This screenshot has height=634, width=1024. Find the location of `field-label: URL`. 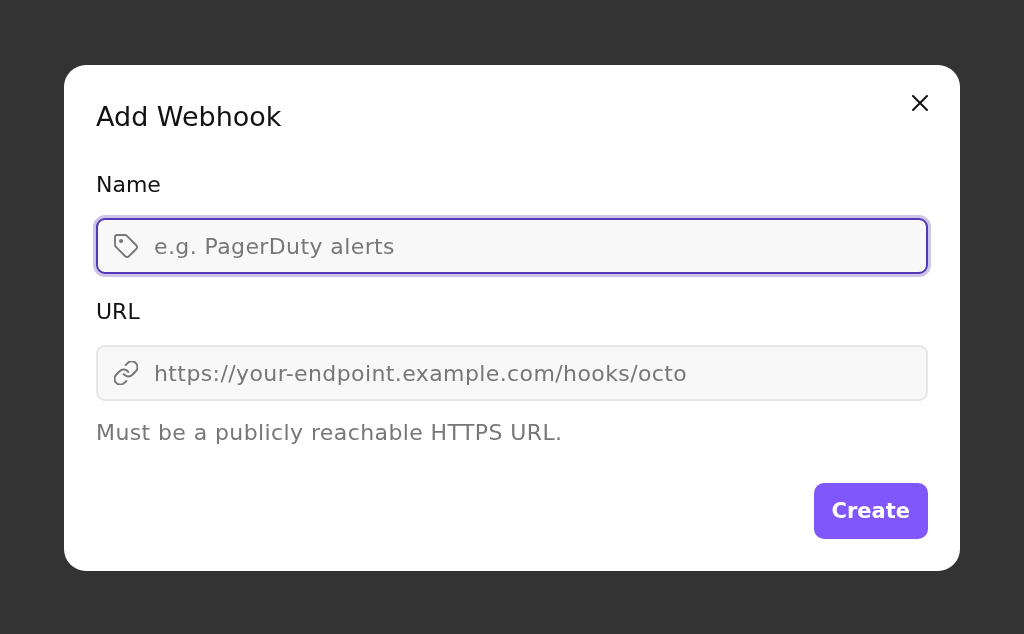

field-label: URL is located at coordinates (118, 312).